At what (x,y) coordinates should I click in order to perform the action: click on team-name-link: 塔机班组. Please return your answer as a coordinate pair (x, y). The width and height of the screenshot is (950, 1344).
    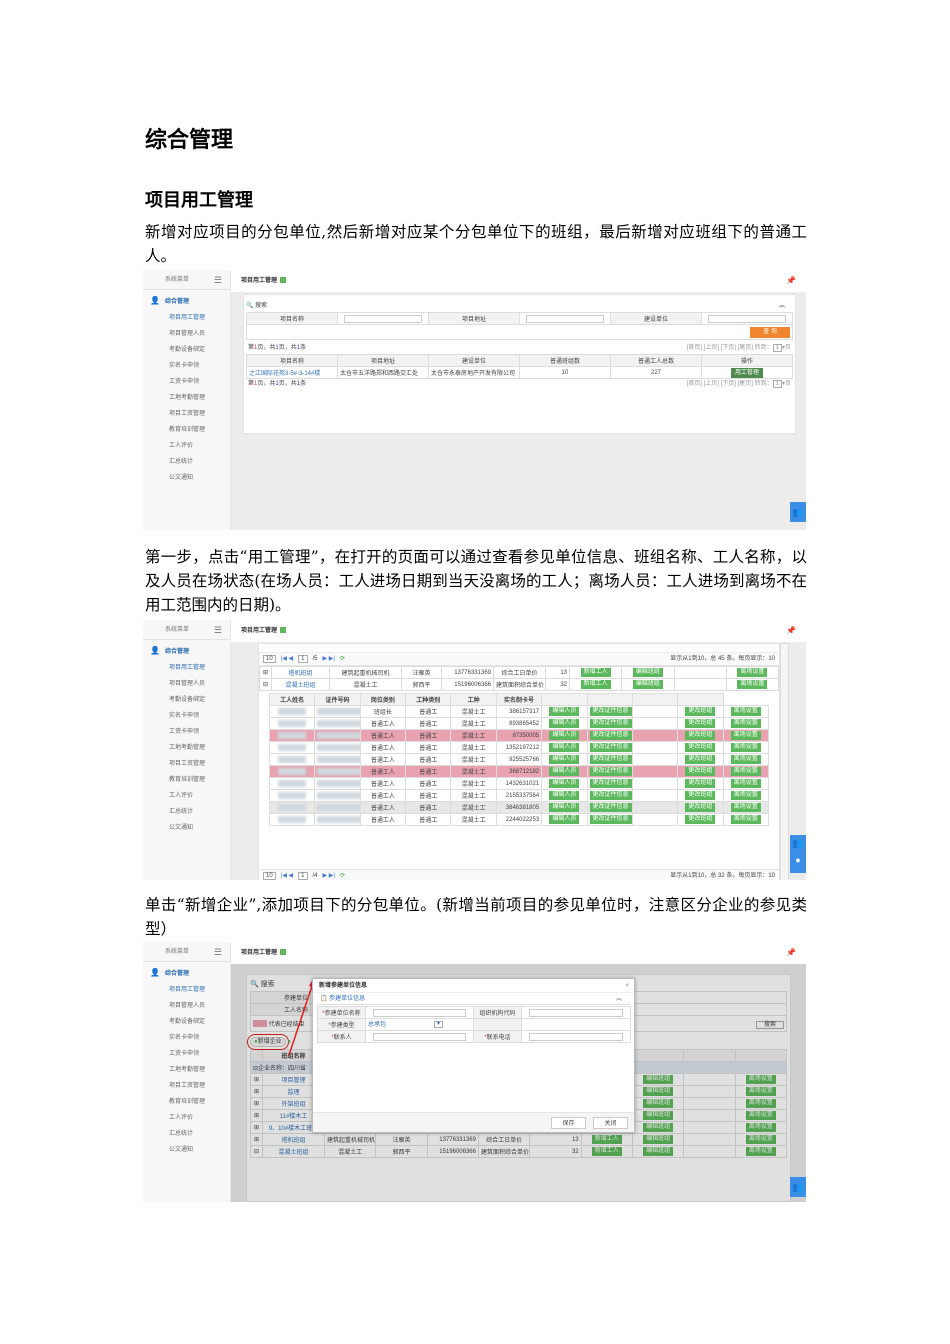
    Looking at the image, I should click on (300, 672).